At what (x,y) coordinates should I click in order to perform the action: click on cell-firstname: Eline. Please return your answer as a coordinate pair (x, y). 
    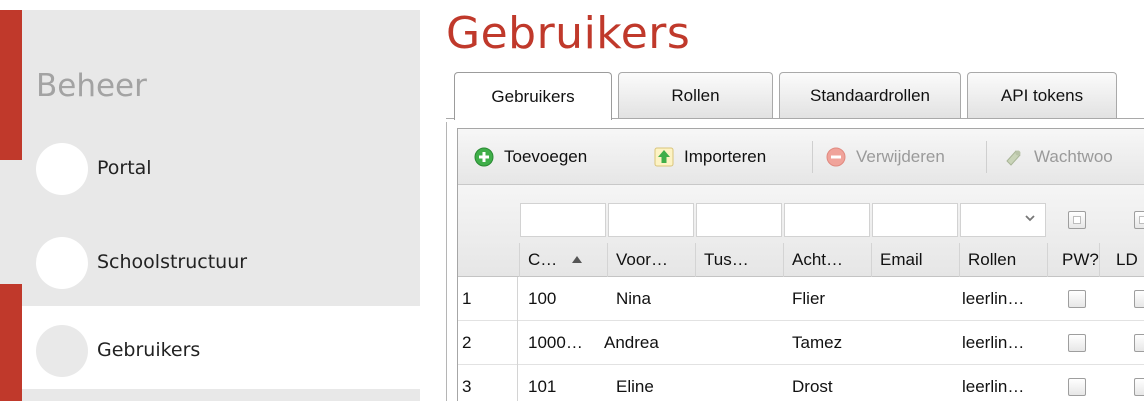
    Looking at the image, I should click on (635, 386).